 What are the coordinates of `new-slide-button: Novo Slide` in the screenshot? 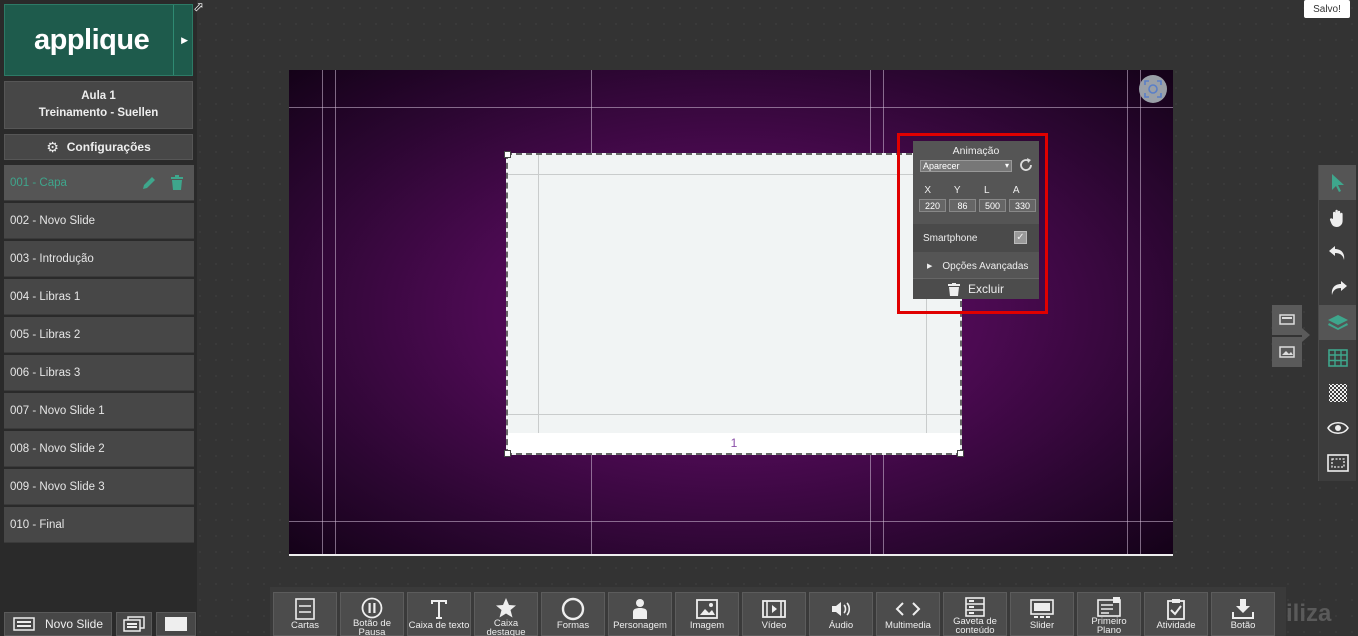 It's located at (58, 624).